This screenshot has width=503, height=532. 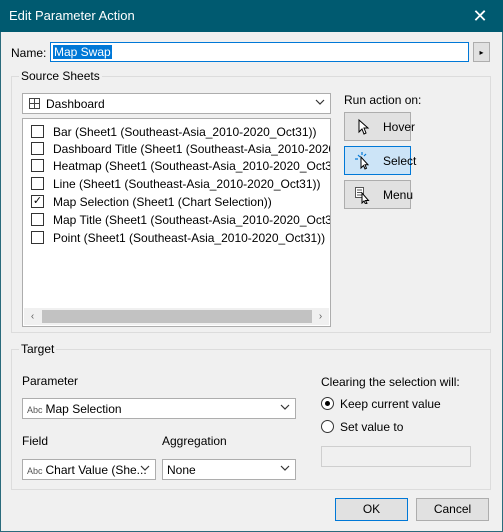 What do you see at coordinates (176, 103) in the screenshot?
I see `dashboard-select: Dashboard` at bounding box center [176, 103].